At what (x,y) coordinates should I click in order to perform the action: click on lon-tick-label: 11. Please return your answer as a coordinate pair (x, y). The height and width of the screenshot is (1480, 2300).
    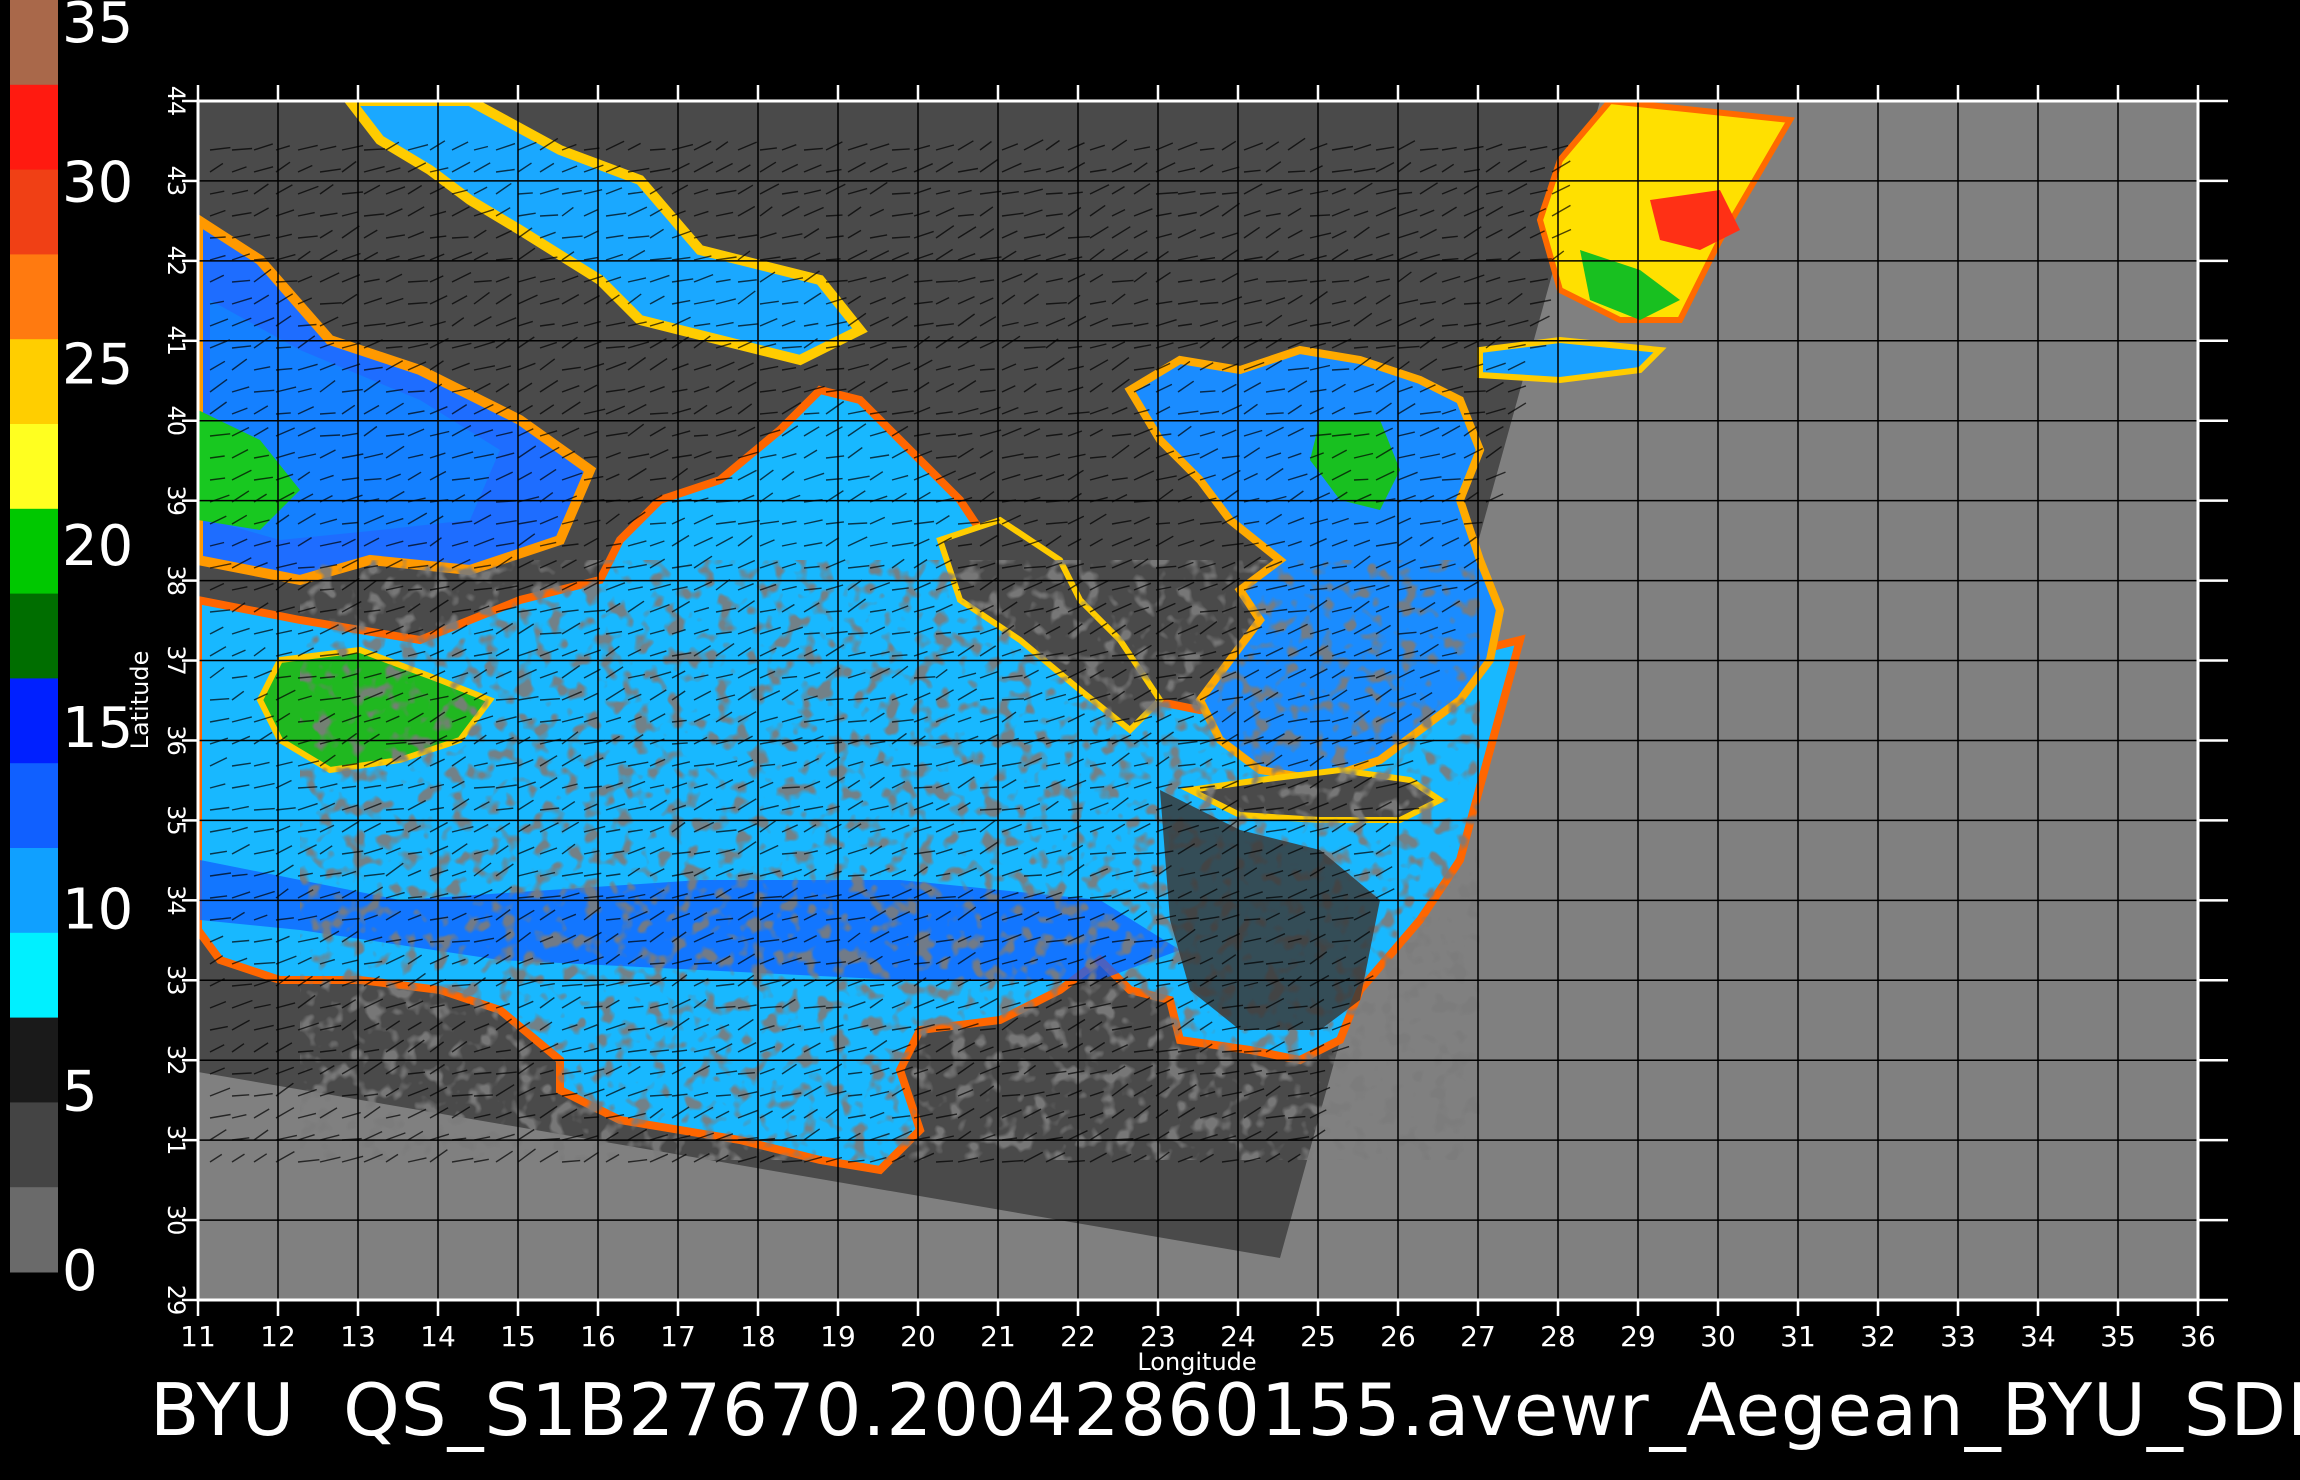
    Looking at the image, I should click on (198, 1336).